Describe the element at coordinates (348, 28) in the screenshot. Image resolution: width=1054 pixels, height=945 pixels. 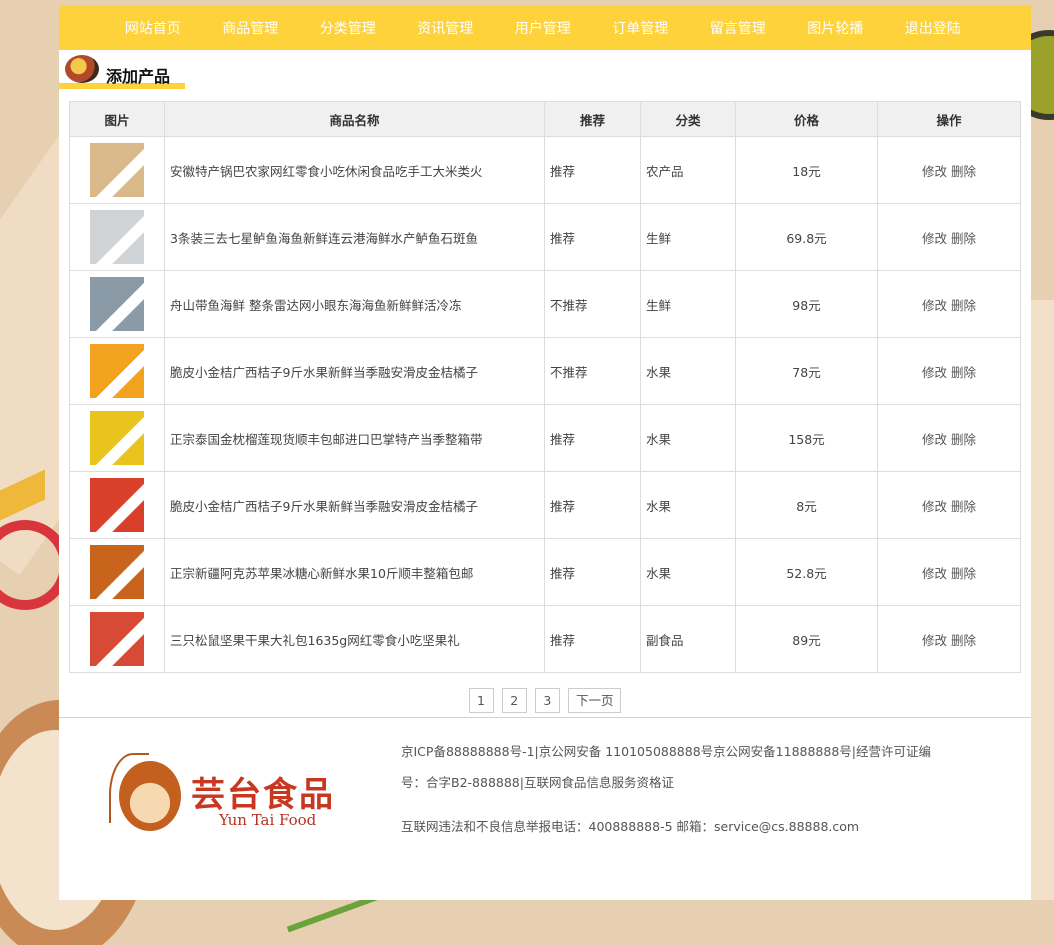
I see `nav-categories: 分类管理` at that location.